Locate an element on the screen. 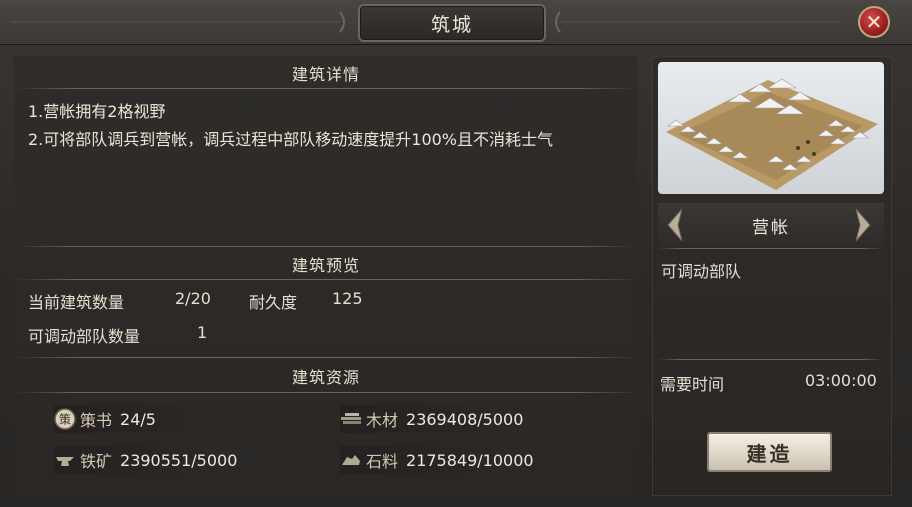 This screenshot has height=507, width=912. preview-heading: 建筑预览 is located at coordinates (325, 265).